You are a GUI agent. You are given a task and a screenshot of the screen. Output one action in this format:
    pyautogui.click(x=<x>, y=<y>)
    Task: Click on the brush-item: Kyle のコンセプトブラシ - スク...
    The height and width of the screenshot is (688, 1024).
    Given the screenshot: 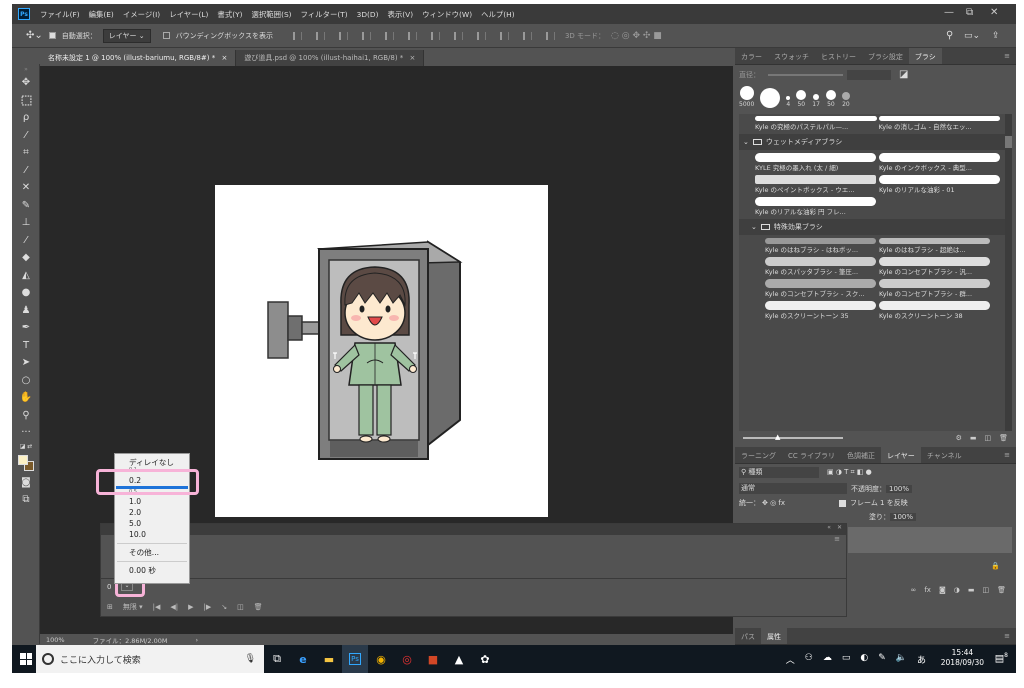 What is the action you would take?
    pyautogui.click(x=820, y=293)
    